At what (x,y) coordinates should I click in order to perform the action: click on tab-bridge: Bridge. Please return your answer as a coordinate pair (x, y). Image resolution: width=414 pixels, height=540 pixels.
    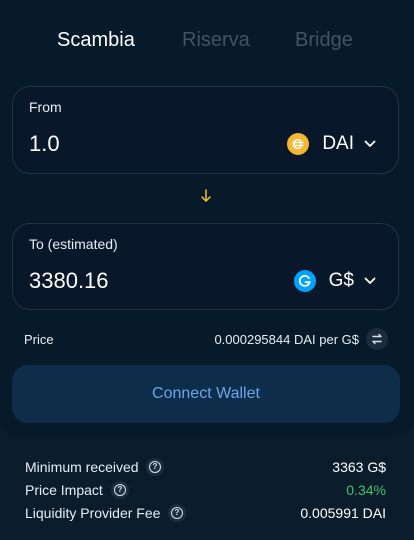
    Looking at the image, I should click on (324, 40).